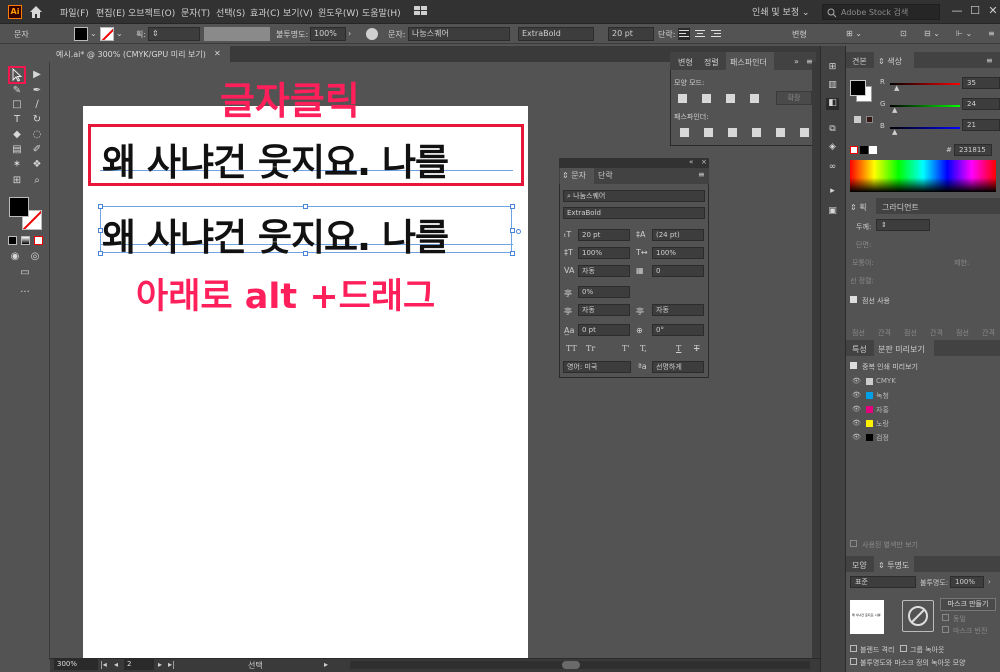 The width and height of the screenshot is (1000, 672). Describe the element at coordinates (832, 168) in the screenshot. I see `links-panel-icon: ∞` at that location.